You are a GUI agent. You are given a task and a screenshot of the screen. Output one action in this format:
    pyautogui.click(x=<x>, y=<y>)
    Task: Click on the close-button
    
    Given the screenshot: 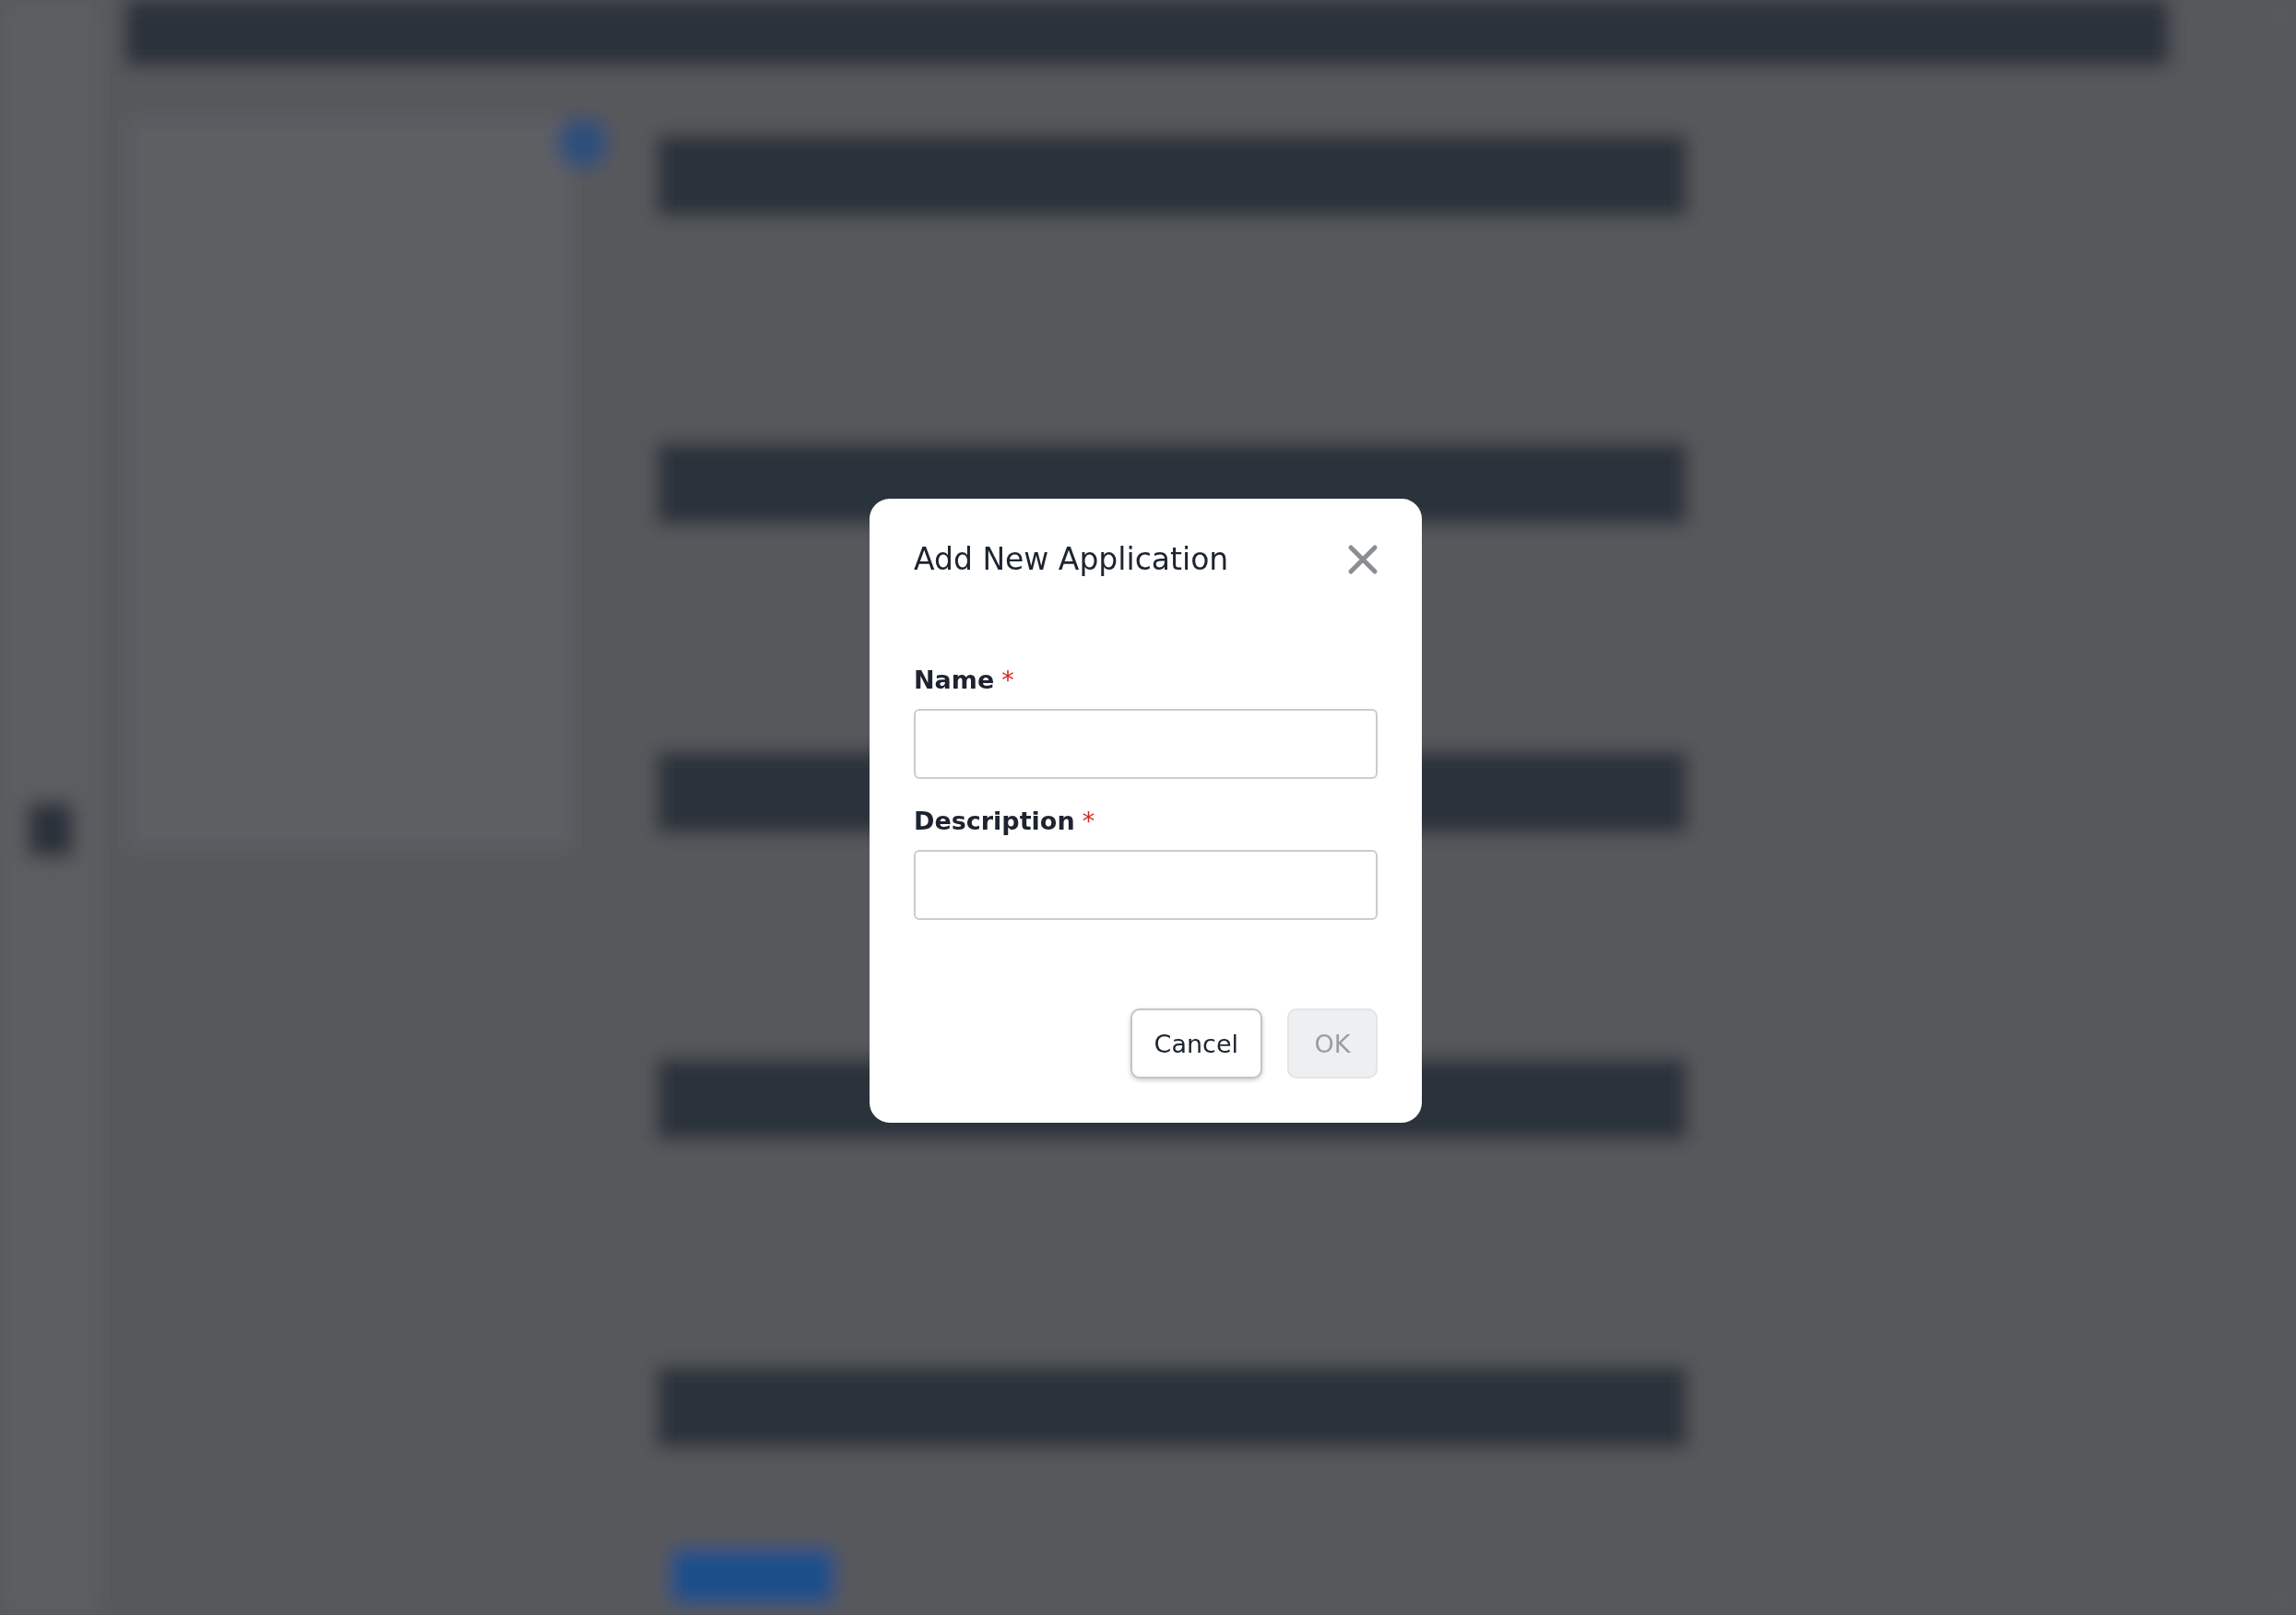 What is the action you would take?
    pyautogui.click(x=1363, y=559)
    